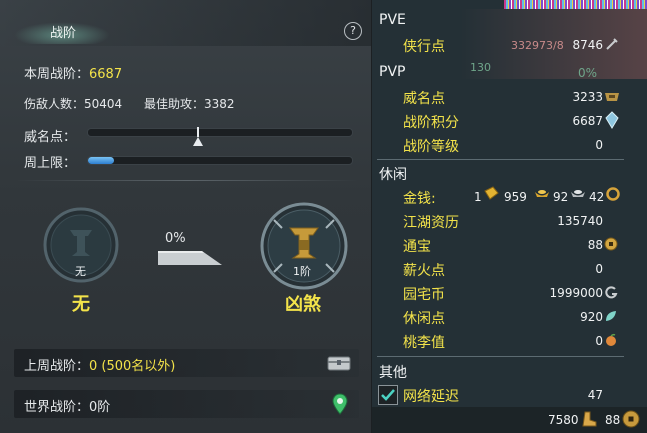  What do you see at coordinates (491, 193) in the screenshot?
I see `gold-bar-icon` at bounding box center [491, 193].